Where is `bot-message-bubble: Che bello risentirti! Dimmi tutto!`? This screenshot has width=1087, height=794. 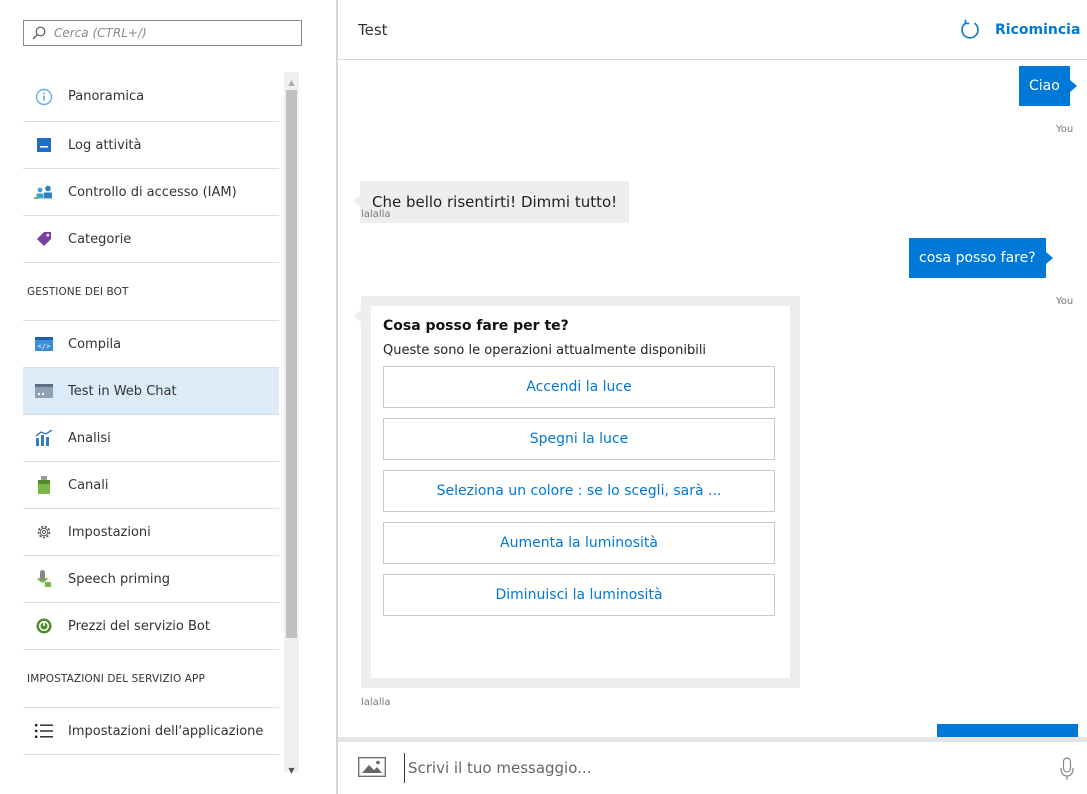 bot-message-bubble: Che bello risentirti! Dimmi tutto! is located at coordinates (491, 202).